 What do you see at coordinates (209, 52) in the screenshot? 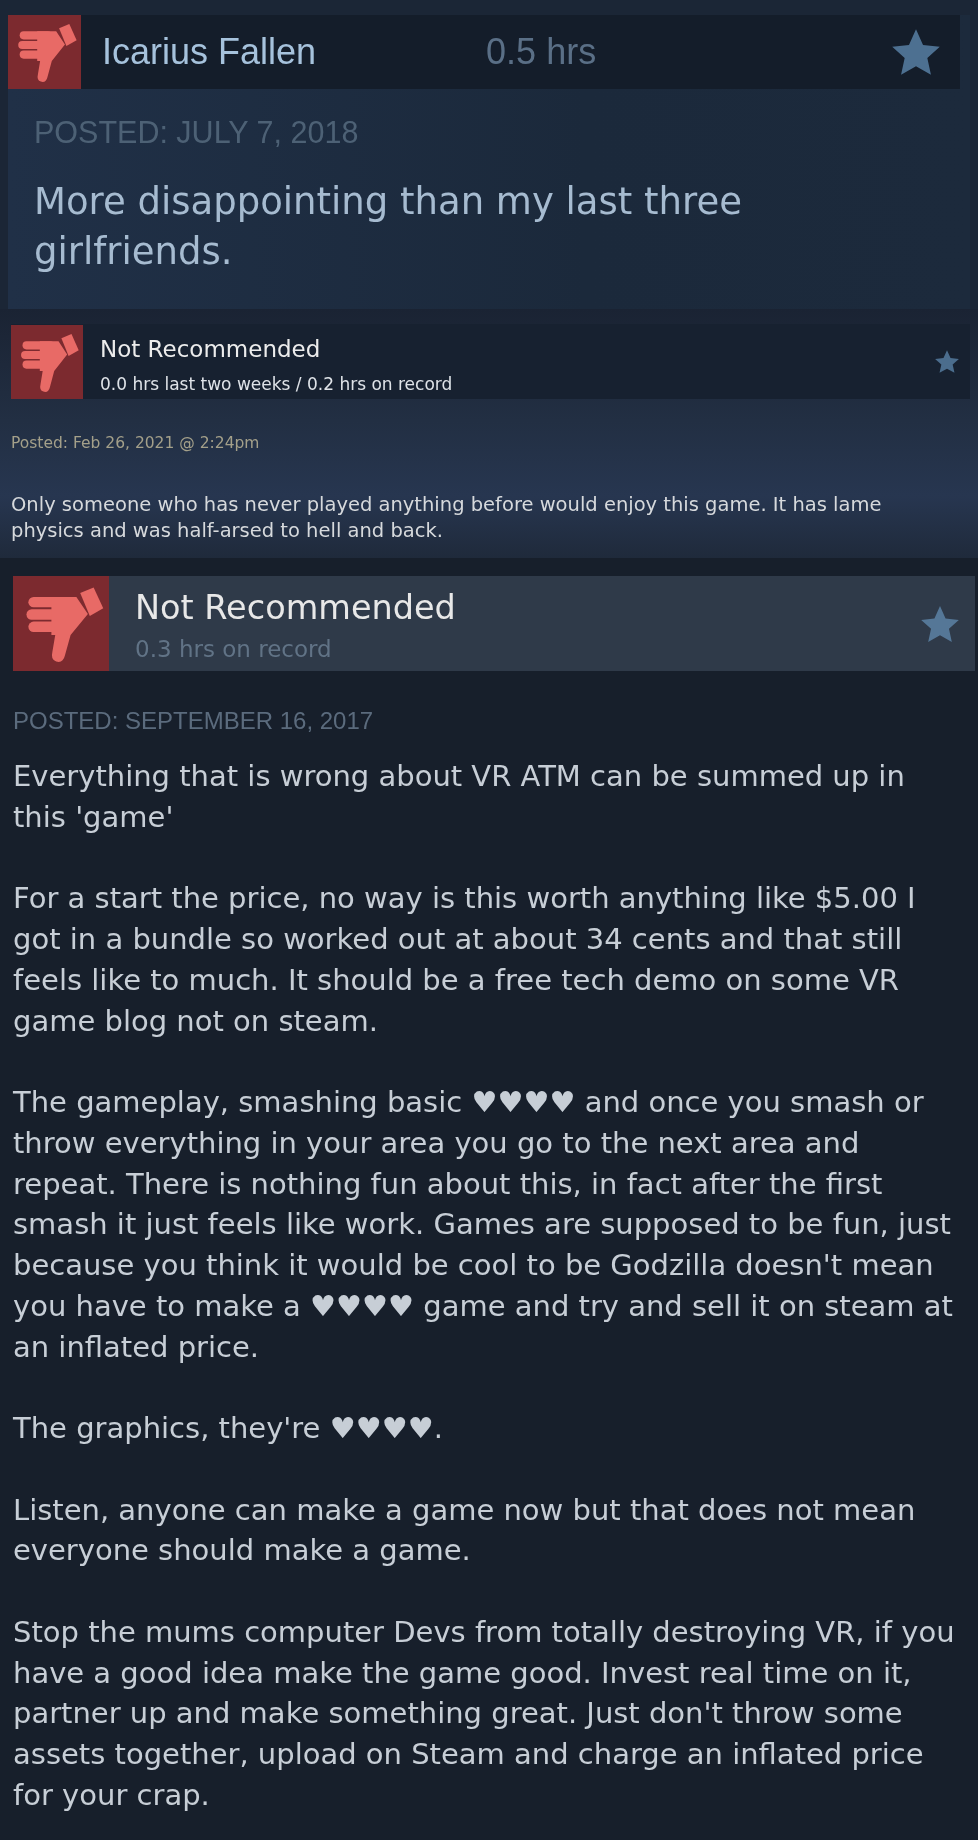
I see `reviewer-name: Icarius Fallen` at bounding box center [209, 52].